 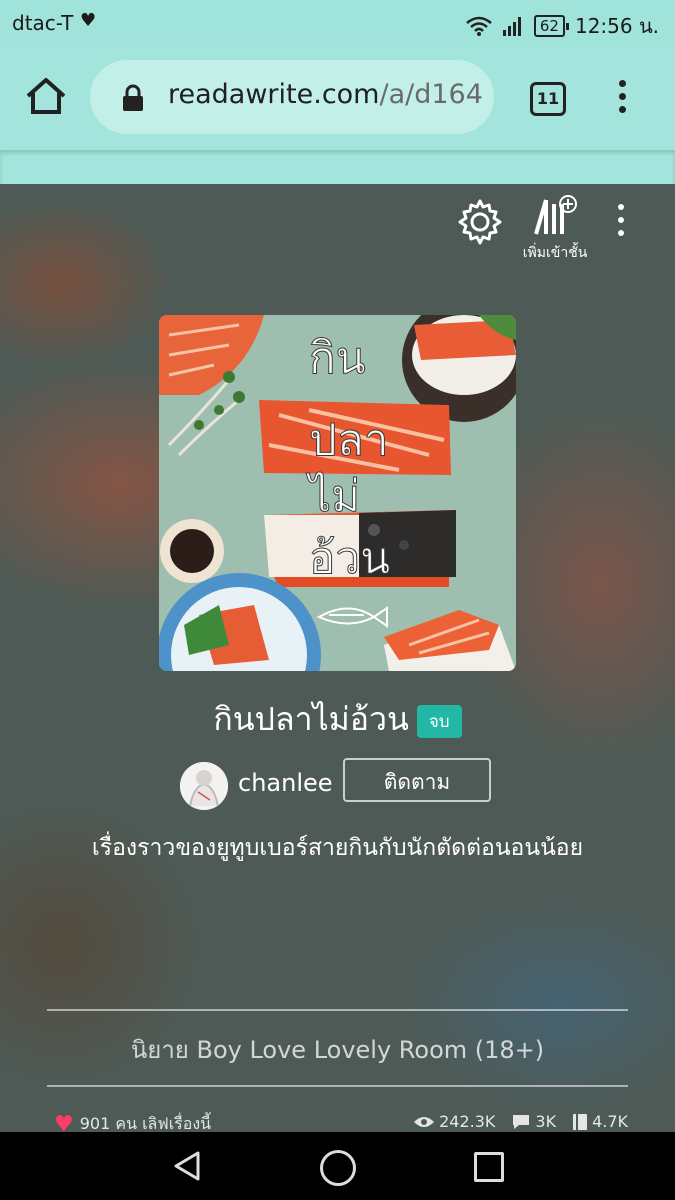 I want to click on browser-menu-icon, so click(x=622, y=98).